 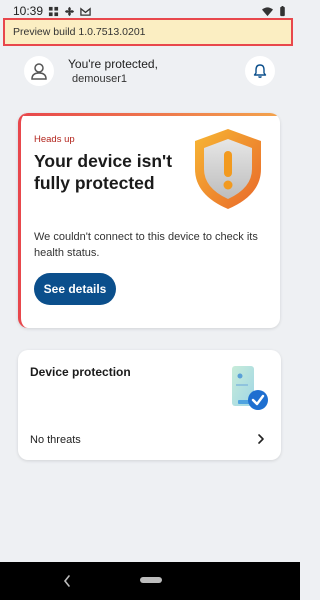 I want to click on alert-label: Heads up, so click(x=54, y=139).